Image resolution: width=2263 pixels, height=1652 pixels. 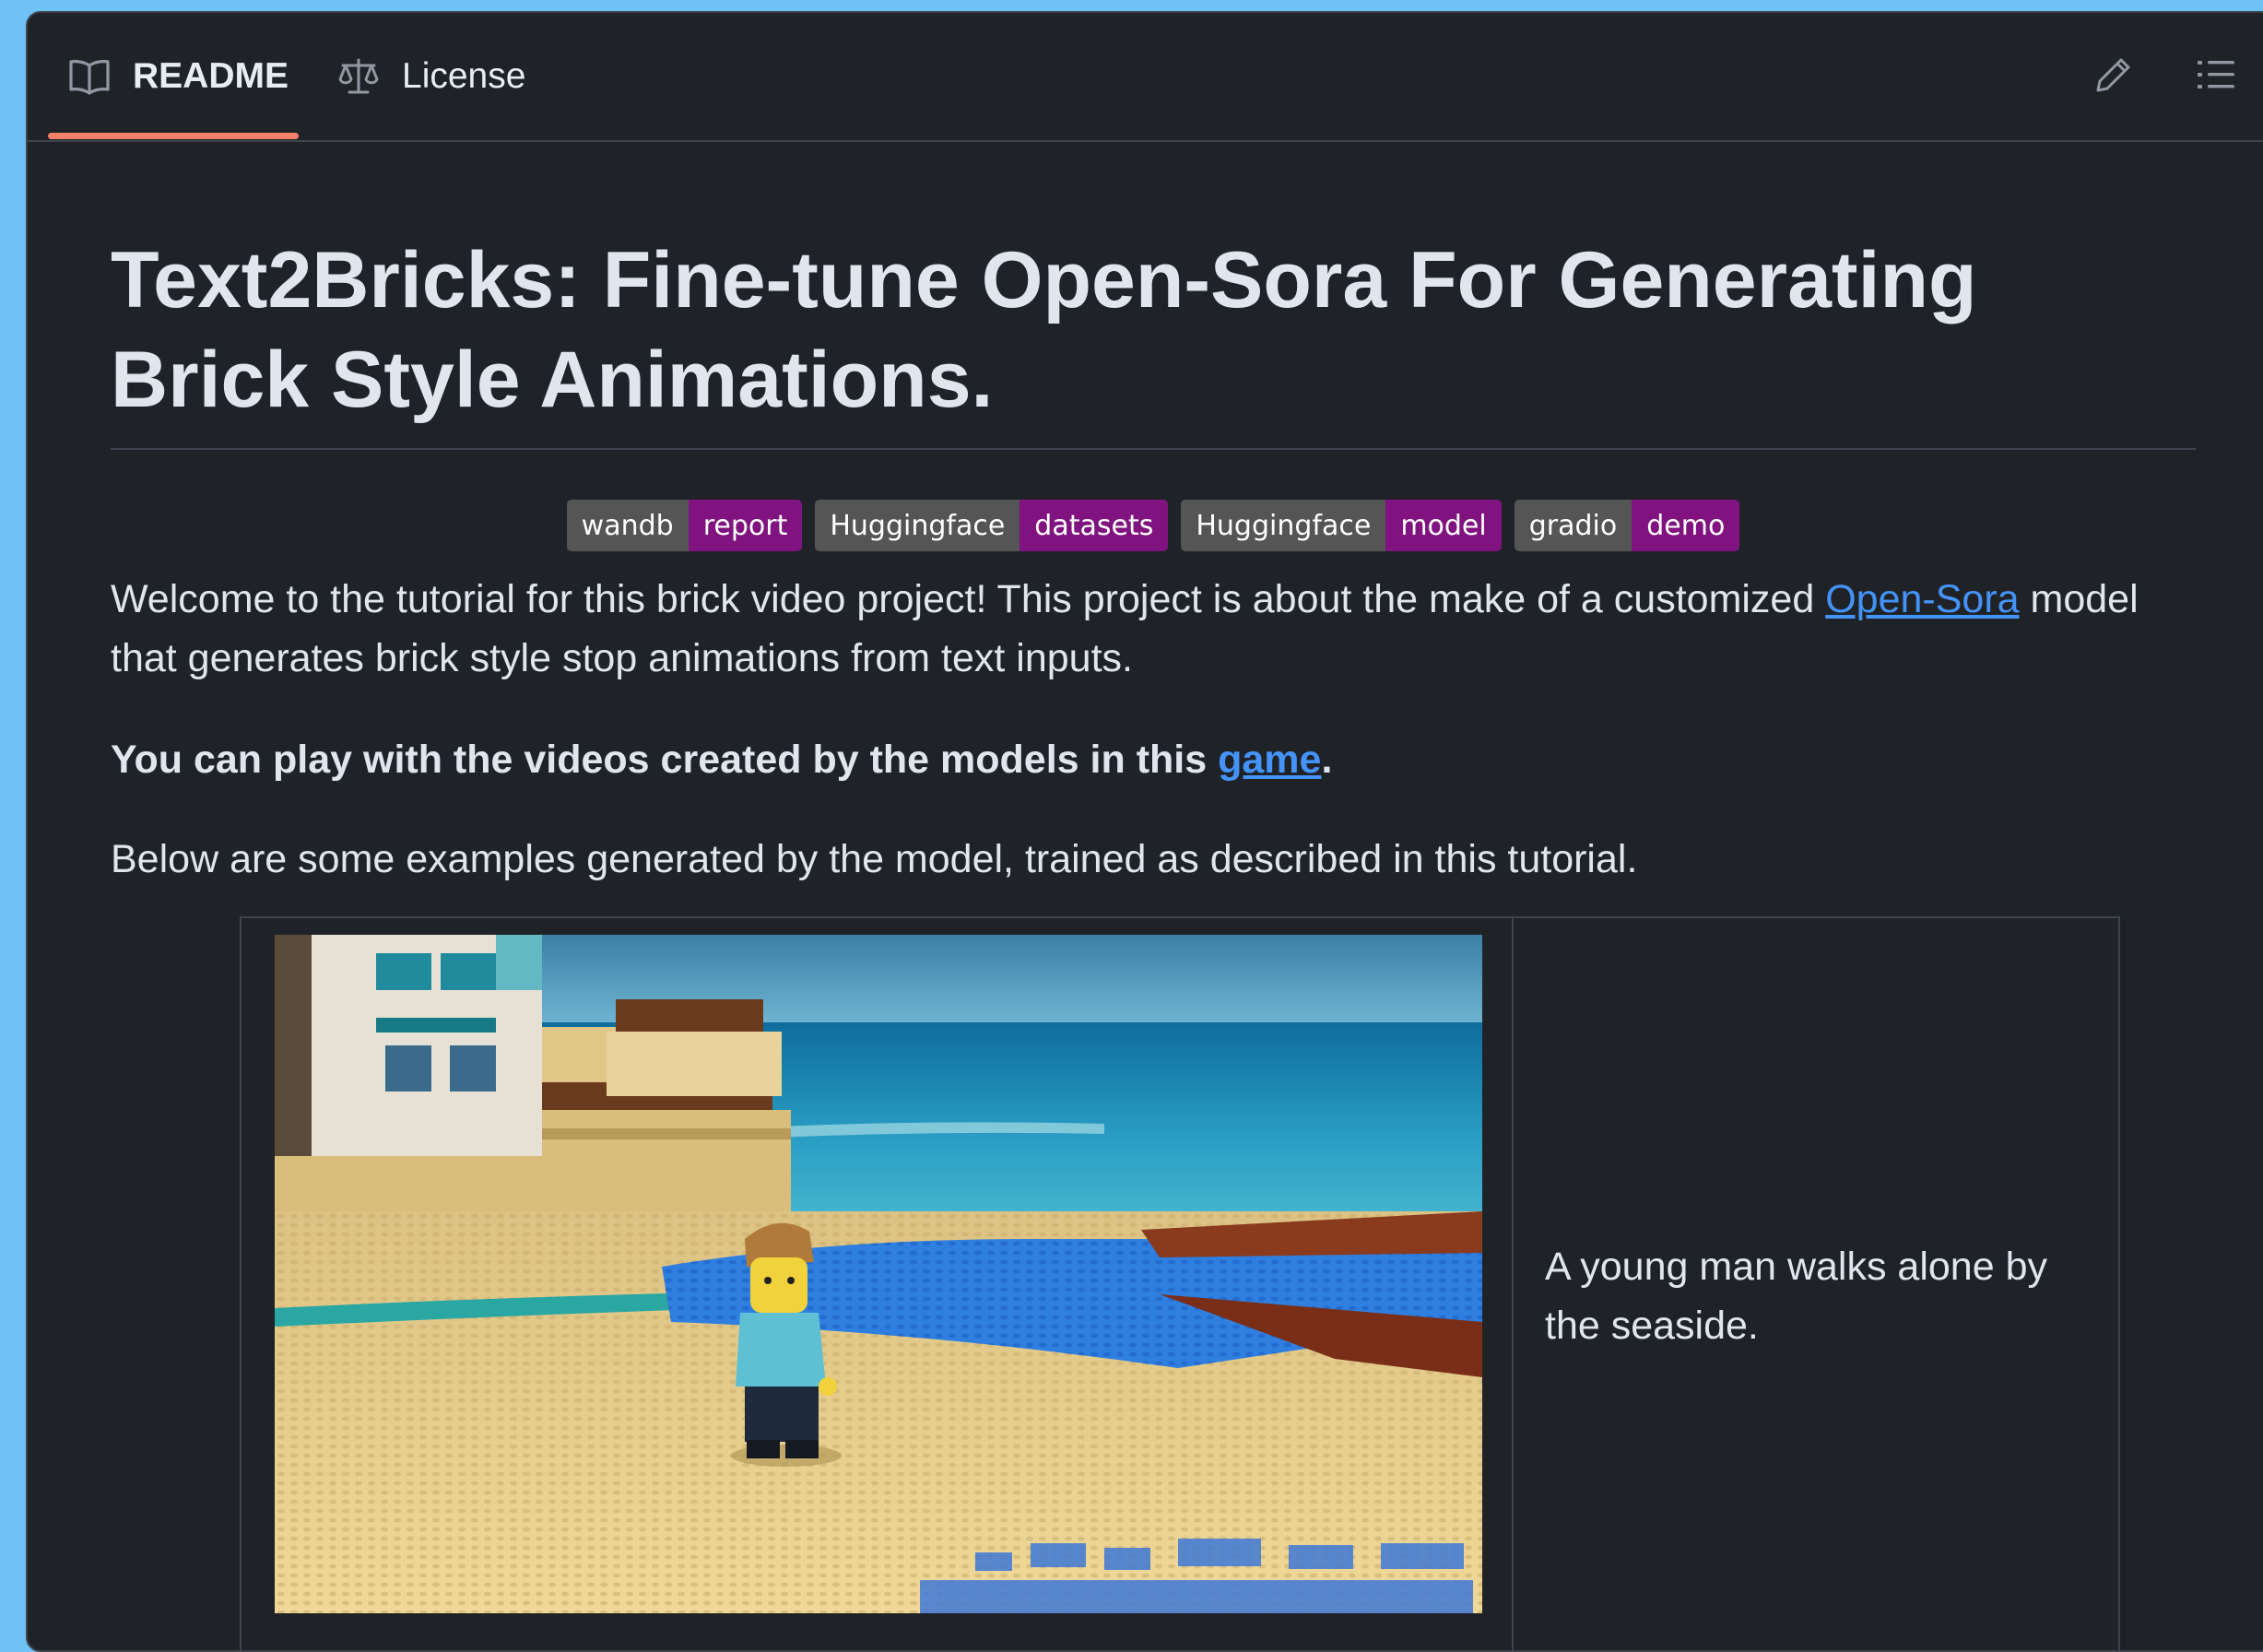 I want to click on tab-readme: README, so click(x=178, y=76).